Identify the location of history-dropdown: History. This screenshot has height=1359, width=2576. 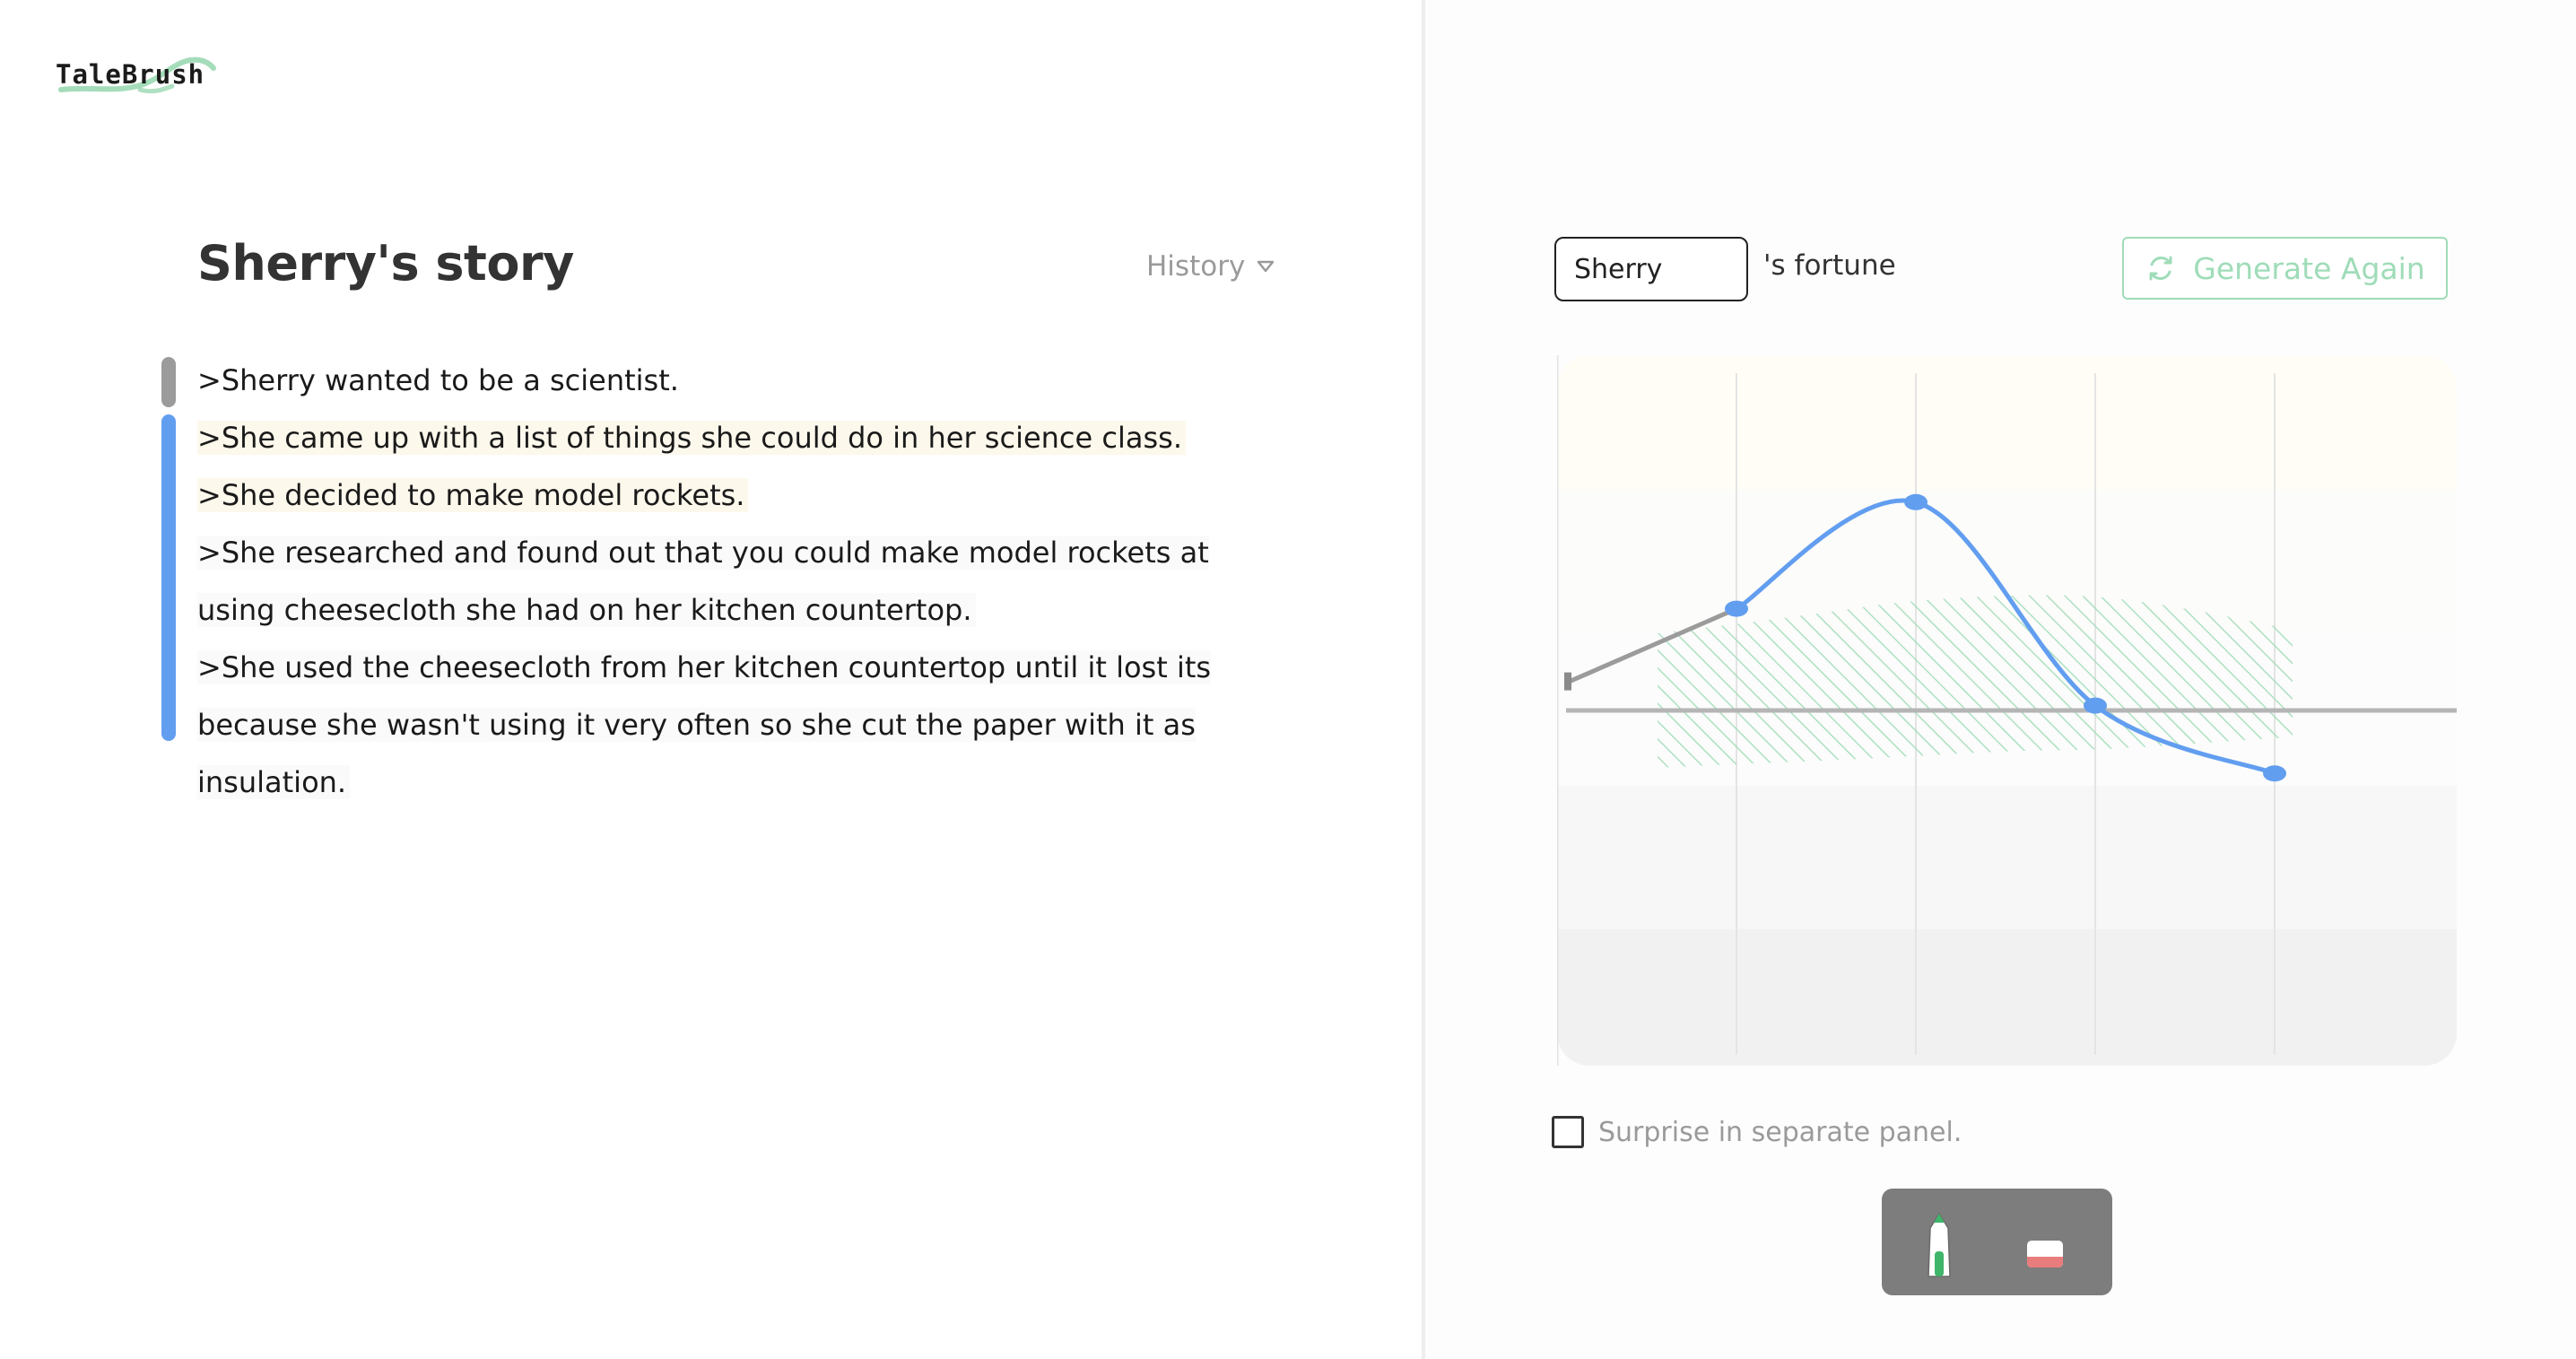
(1210, 266).